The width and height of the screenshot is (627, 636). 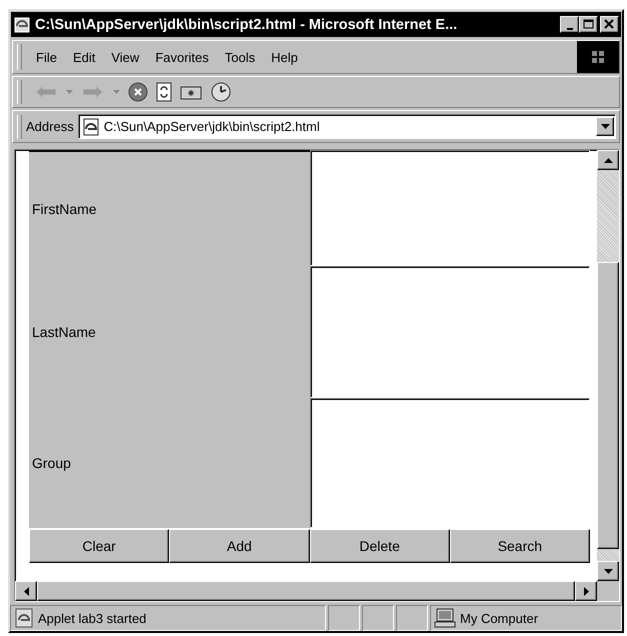 What do you see at coordinates (125, 57) in the screenshot?
I see `menu-item: View` at bounding box center [125, 57].